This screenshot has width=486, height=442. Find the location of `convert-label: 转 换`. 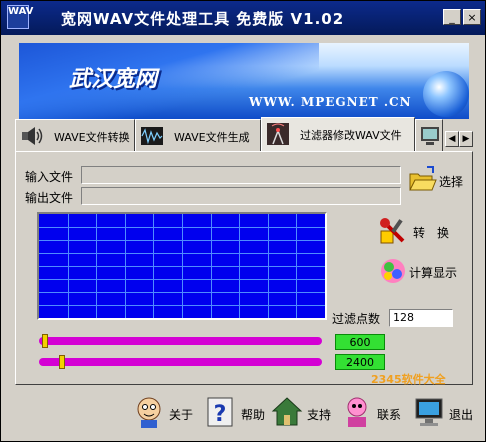

convert-label: 转 换 is located at coordinates (431, 233).